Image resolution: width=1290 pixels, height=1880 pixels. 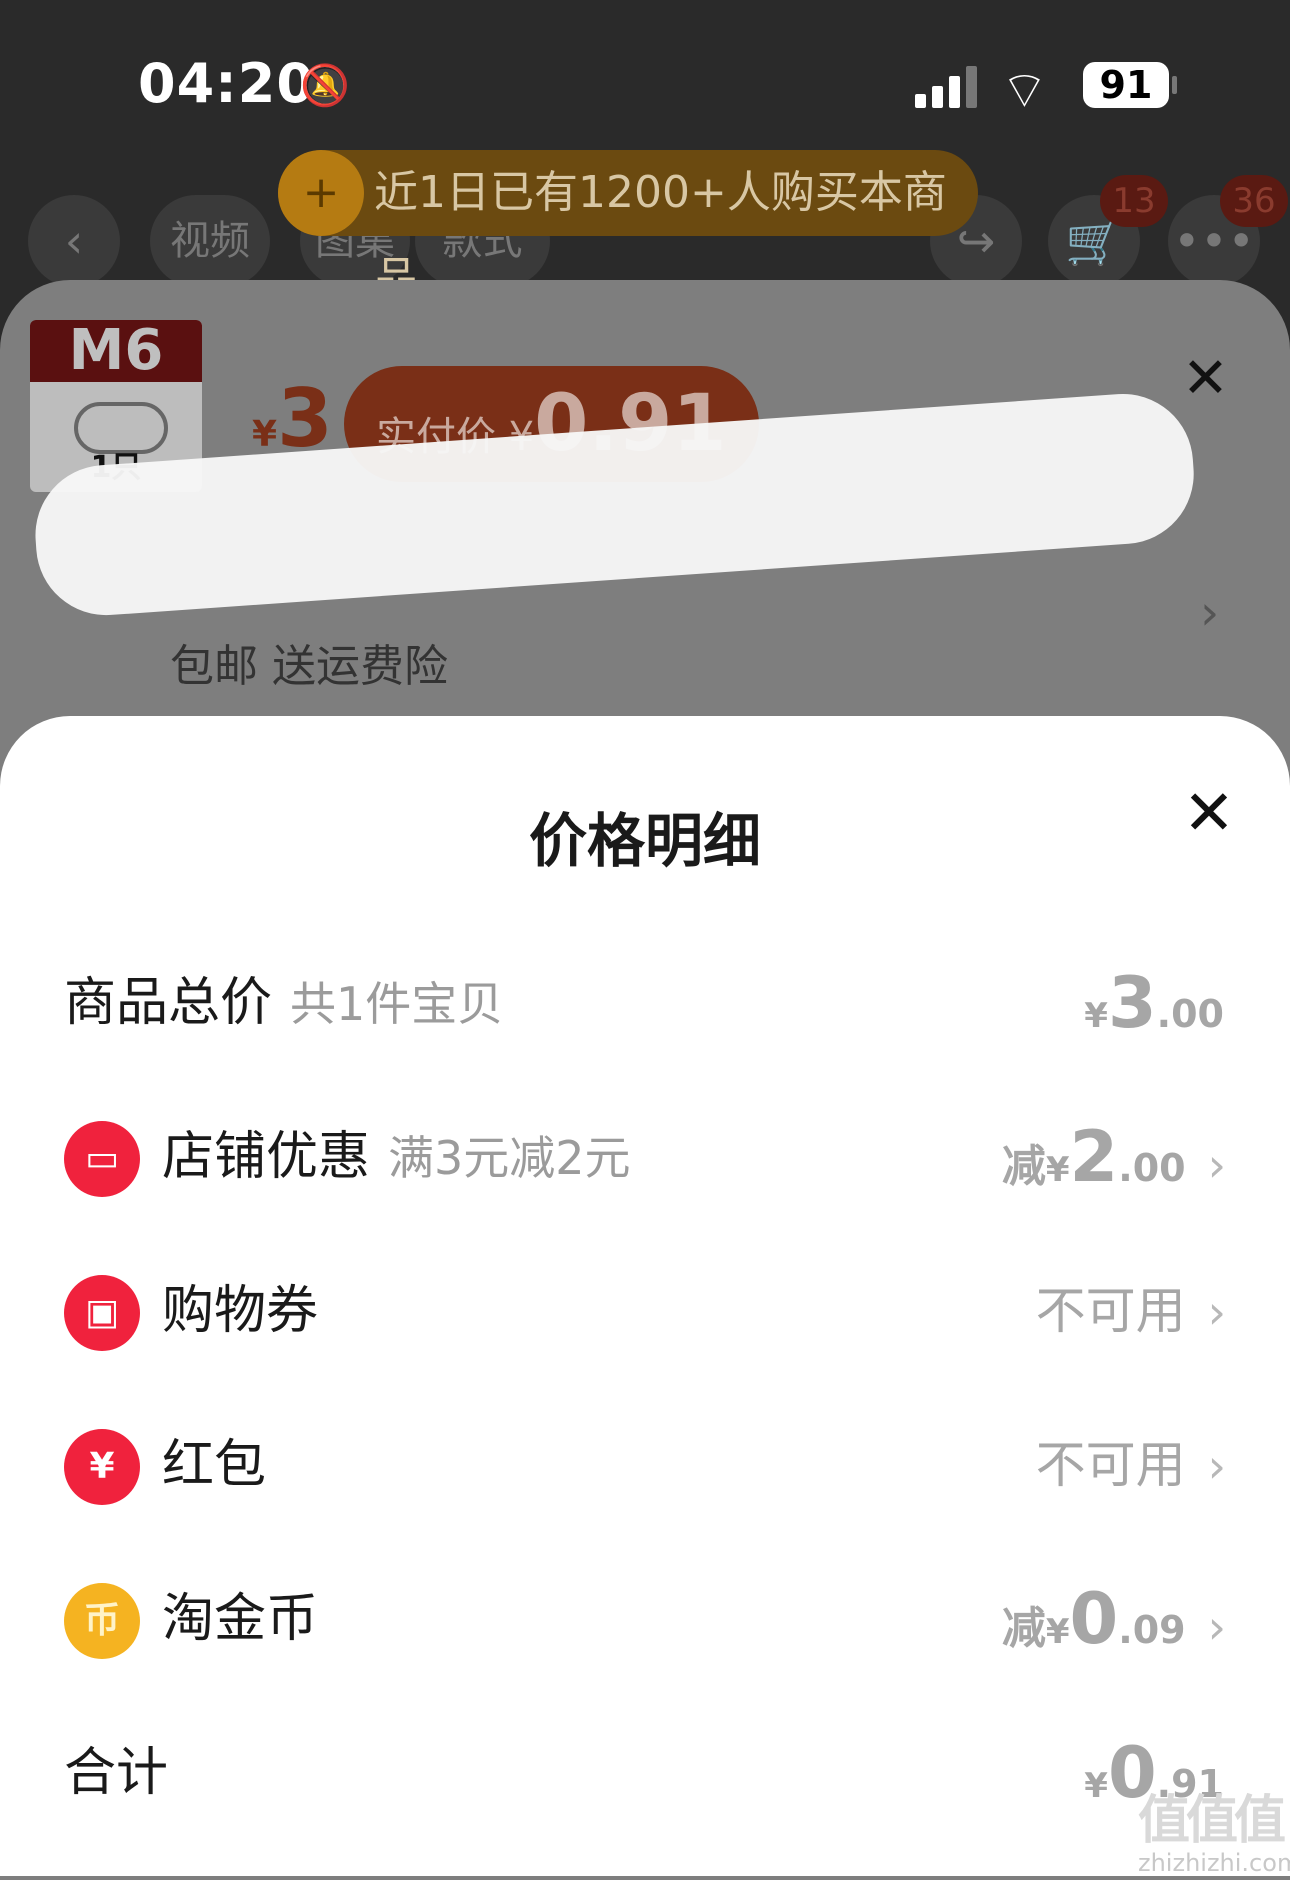 I want to click on purchase-banner: + 近1日已有1200+人购买本商品, so click(x=628, y=227).